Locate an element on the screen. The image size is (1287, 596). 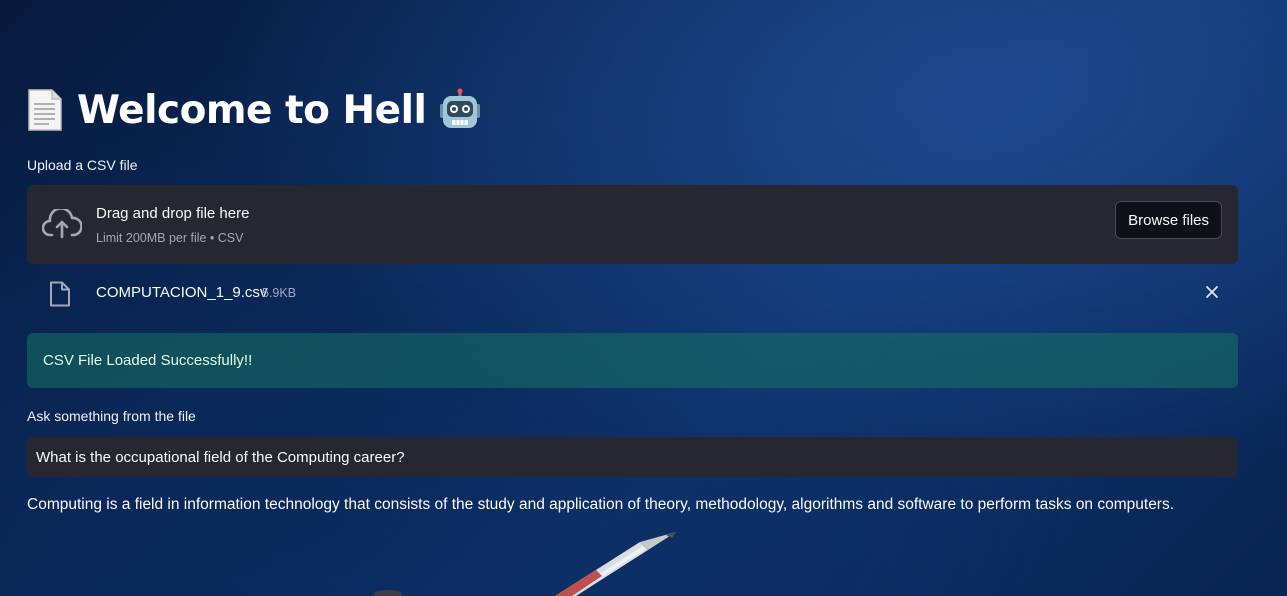
query-label: Ask something from the file is located at coordinates (111, 416).